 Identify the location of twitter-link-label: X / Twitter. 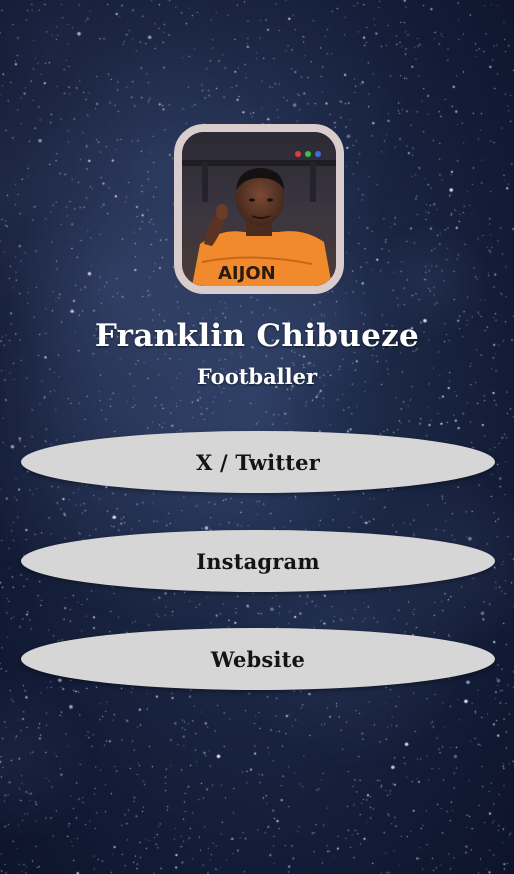
(258, 462).